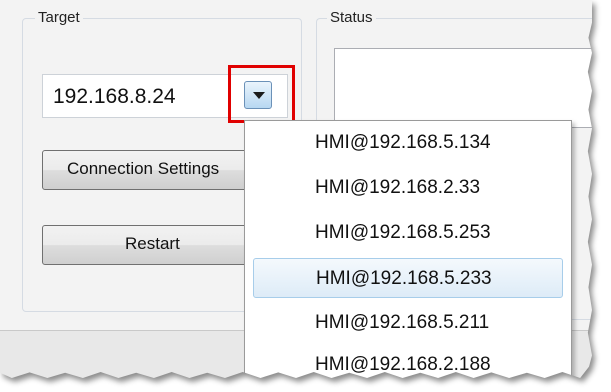 The image size is (611, 392). I want to click on dropdown-option-highlighted: HMI@192.168.5.233, so click(408, 278).